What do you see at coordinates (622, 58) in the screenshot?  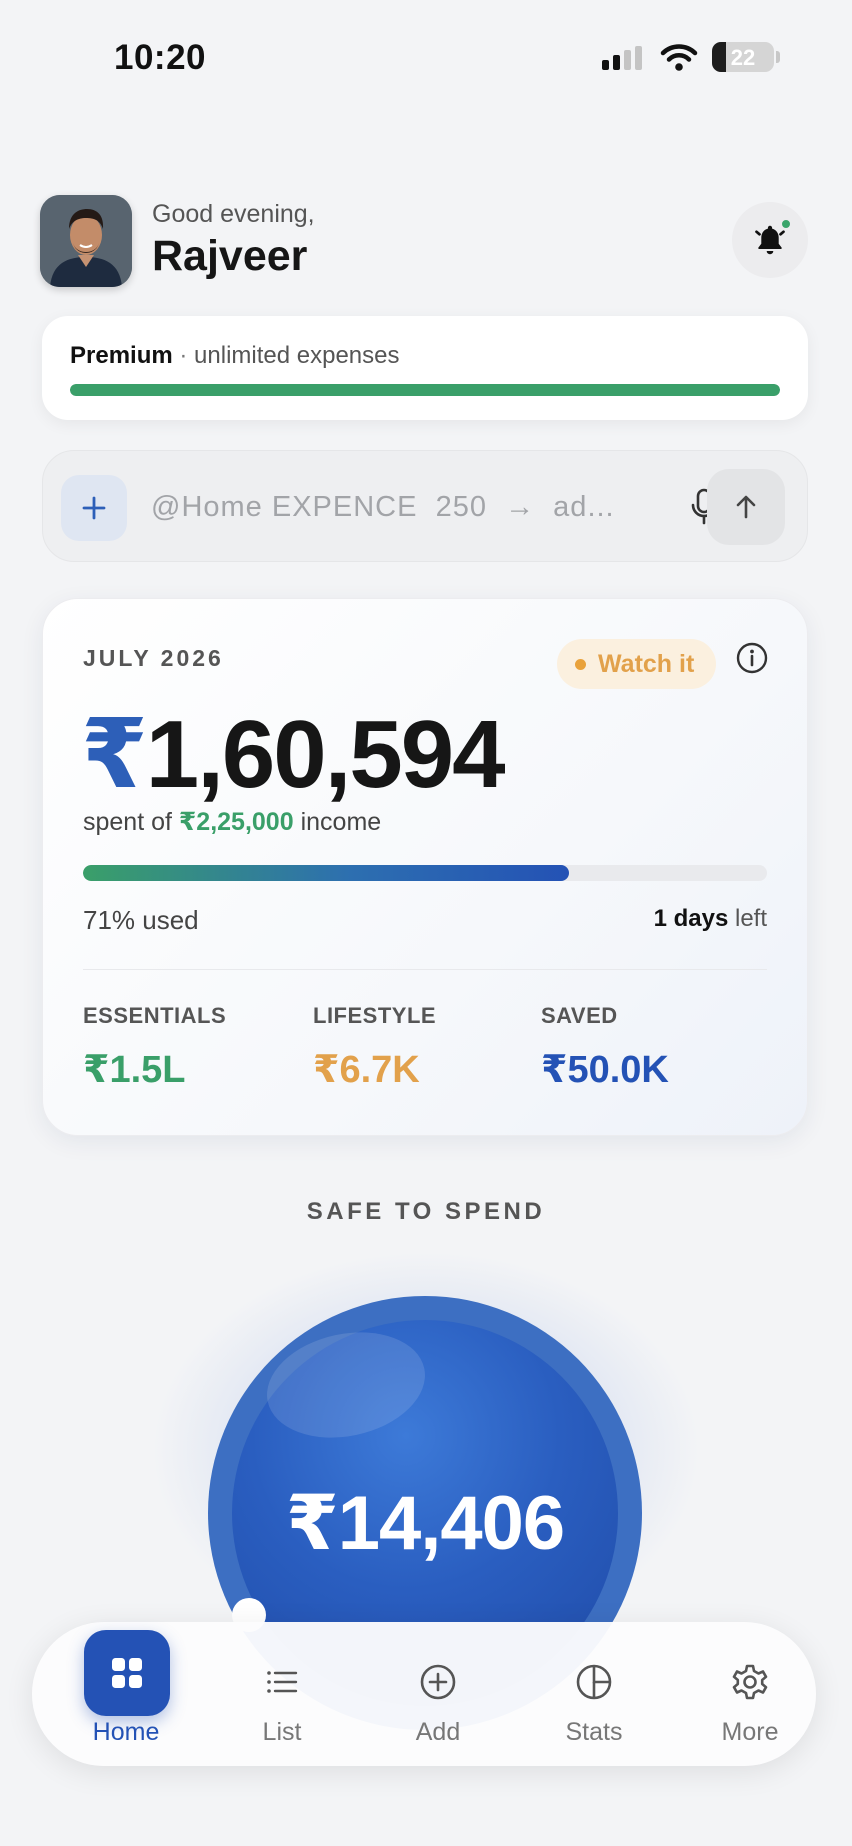 I see `cellular-signal-icon` at bounding box center [622, 58].